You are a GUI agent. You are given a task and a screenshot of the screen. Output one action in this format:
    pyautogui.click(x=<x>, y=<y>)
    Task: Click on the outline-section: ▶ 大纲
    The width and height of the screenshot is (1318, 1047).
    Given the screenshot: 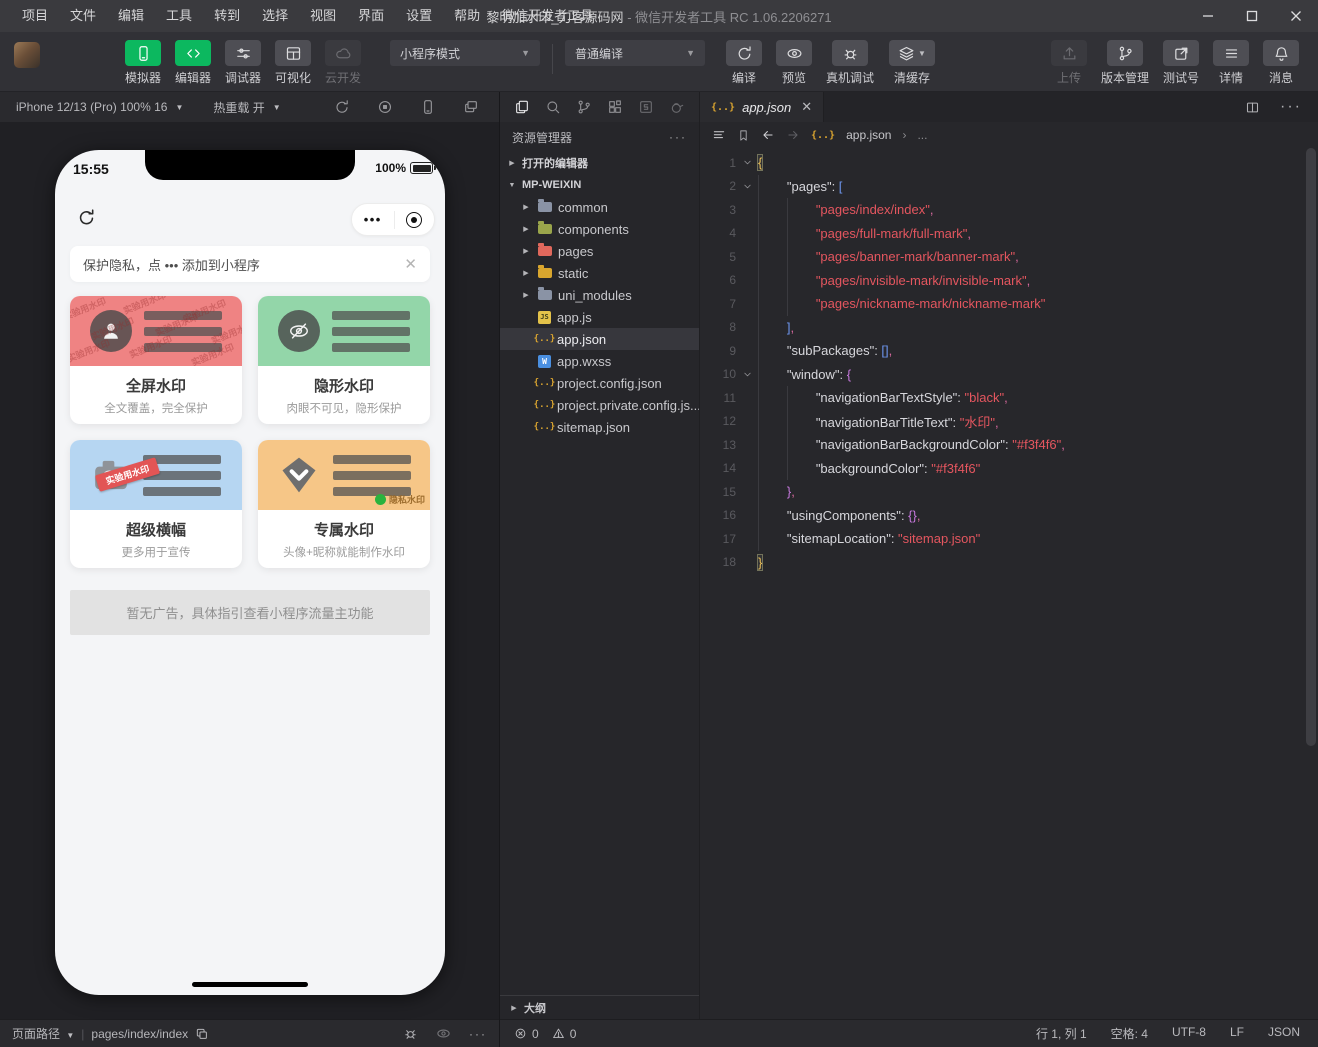 What is the action you would take?
    pyautogui.click(x=599, y=1007)
    